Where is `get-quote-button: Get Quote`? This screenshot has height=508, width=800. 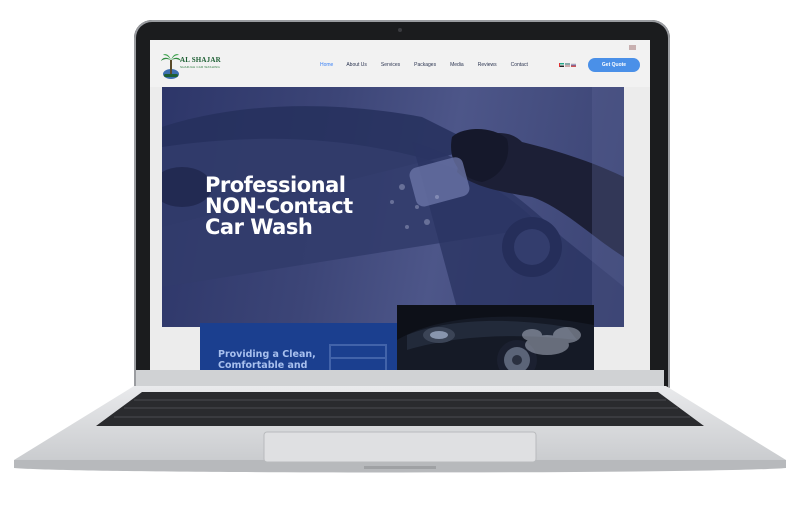 get-quote-button: Get Quote is located at coordinates (614, 65).